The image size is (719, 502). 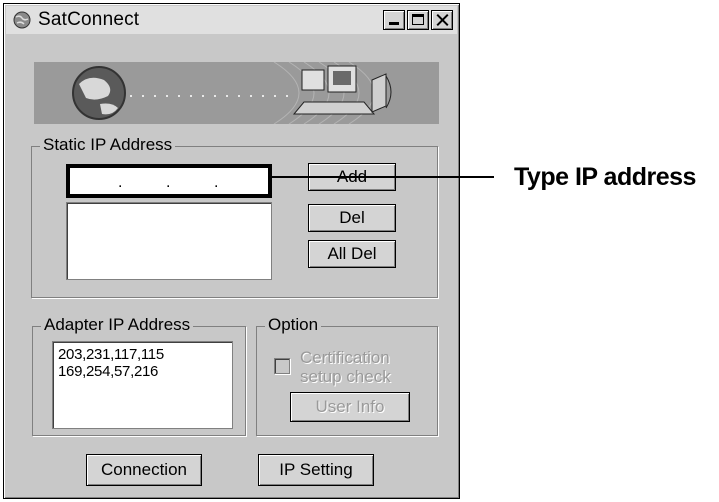 I want to click on connection-button: Connection, so click(x=144, y=470).